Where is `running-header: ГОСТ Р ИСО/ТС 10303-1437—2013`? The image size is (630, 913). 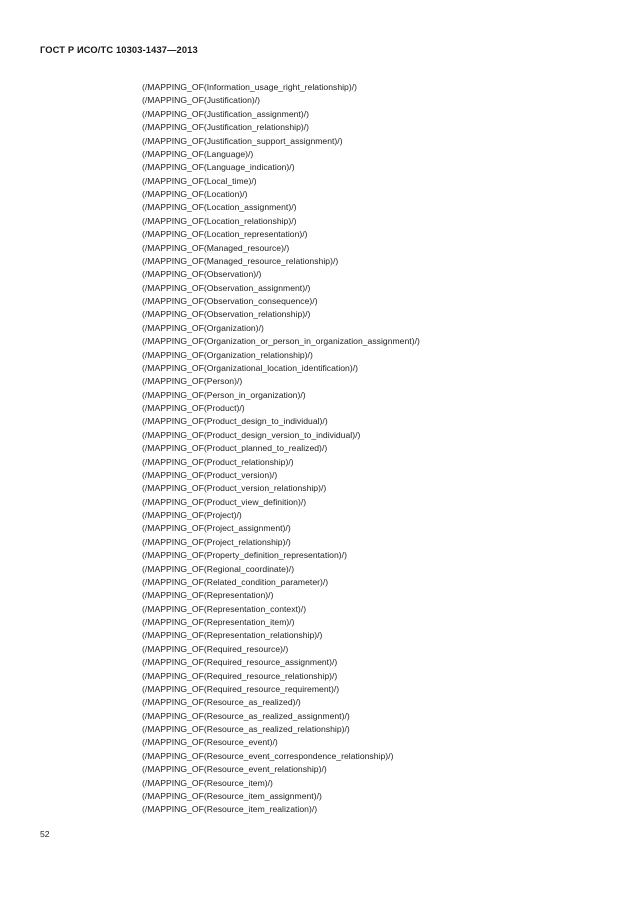
running-header: ГОСТ Р ИСО/ТС 10303-1437—2013 is located at coordinates (119, 50).